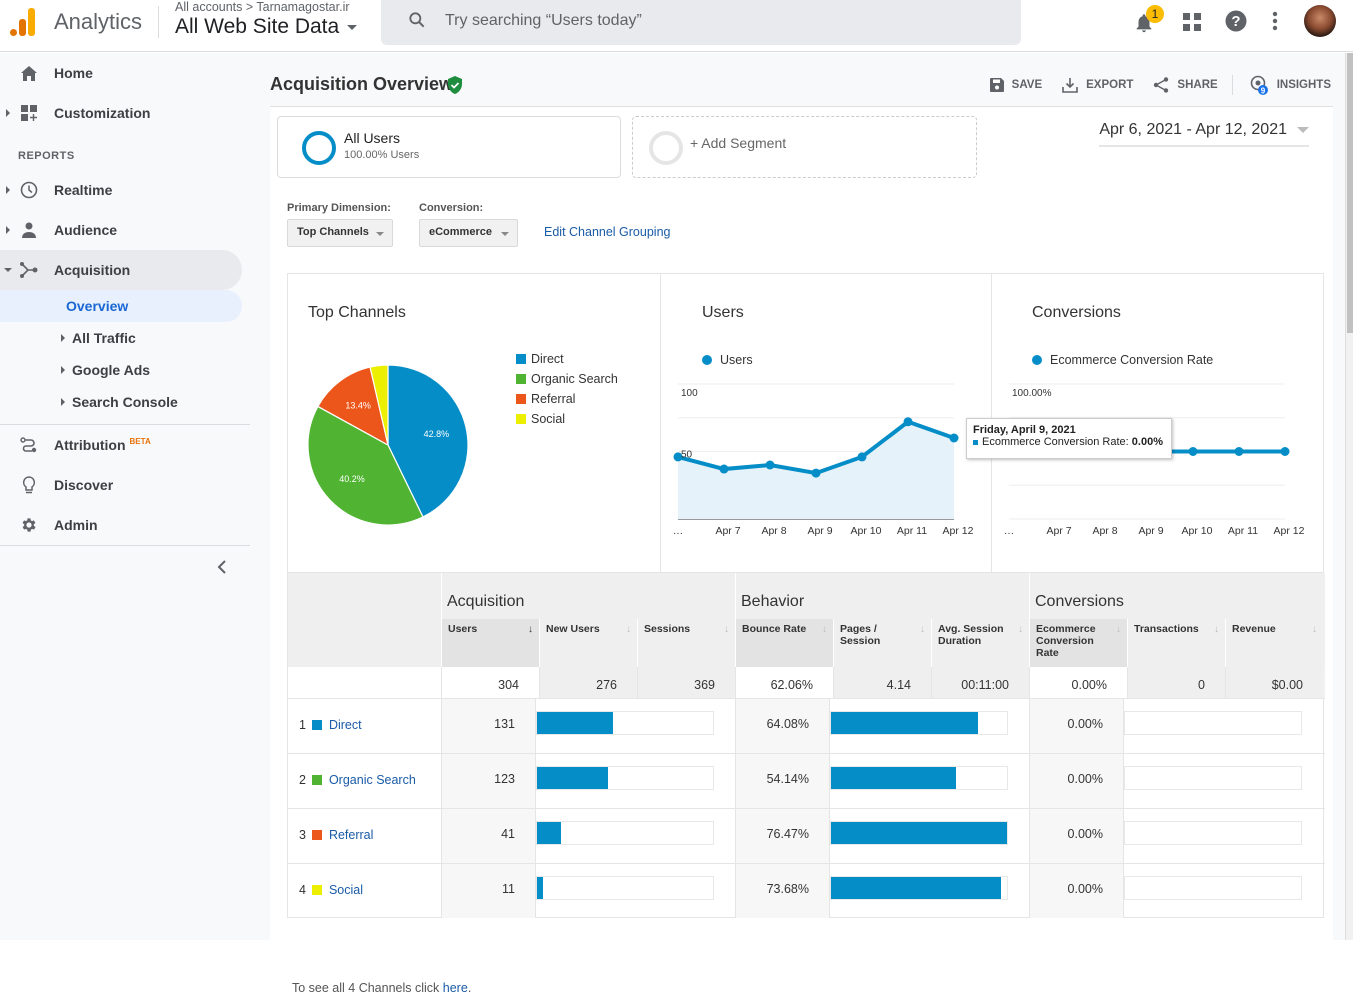 This screenshot has width=1353, height=995. I want to click on sidebar-item-home: Home, so click(121, 73).